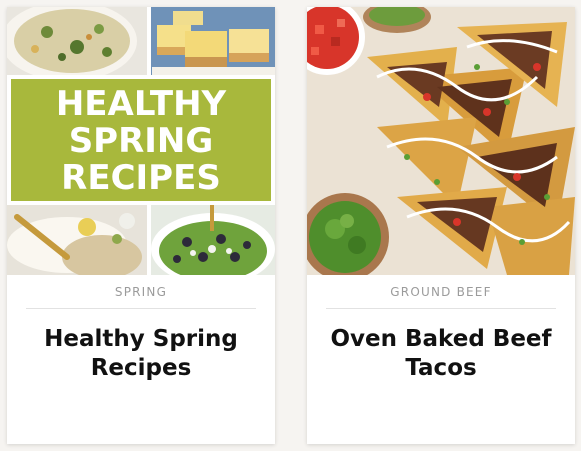  Describe the element at coordinates (77, 44) in the screenshot. I see `orzo-salad-photo` at that location.